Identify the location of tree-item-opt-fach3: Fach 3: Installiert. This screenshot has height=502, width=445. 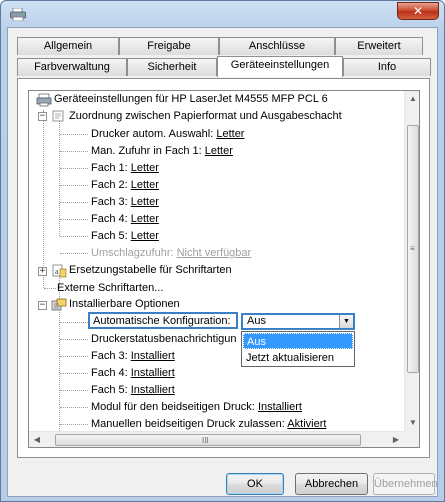
(133, 356).